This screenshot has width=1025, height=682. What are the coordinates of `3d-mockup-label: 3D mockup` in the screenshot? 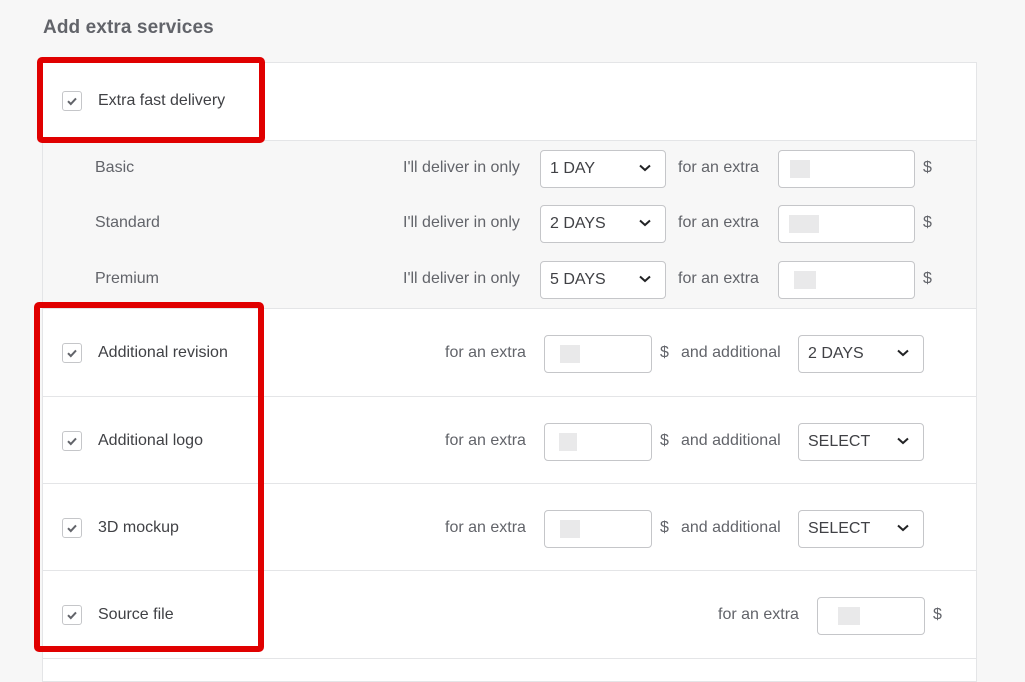 It's located at (138, 527).